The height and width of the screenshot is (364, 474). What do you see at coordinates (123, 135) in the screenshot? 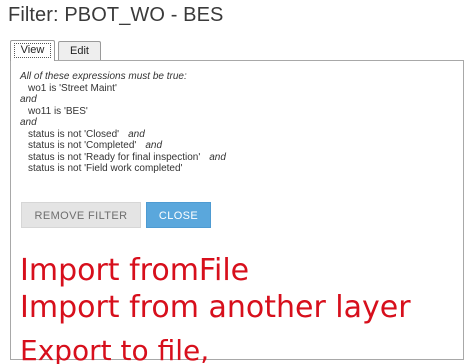
I see `clause-status-closed: status is not 'Closed' and` at bounding box center [123, 135].